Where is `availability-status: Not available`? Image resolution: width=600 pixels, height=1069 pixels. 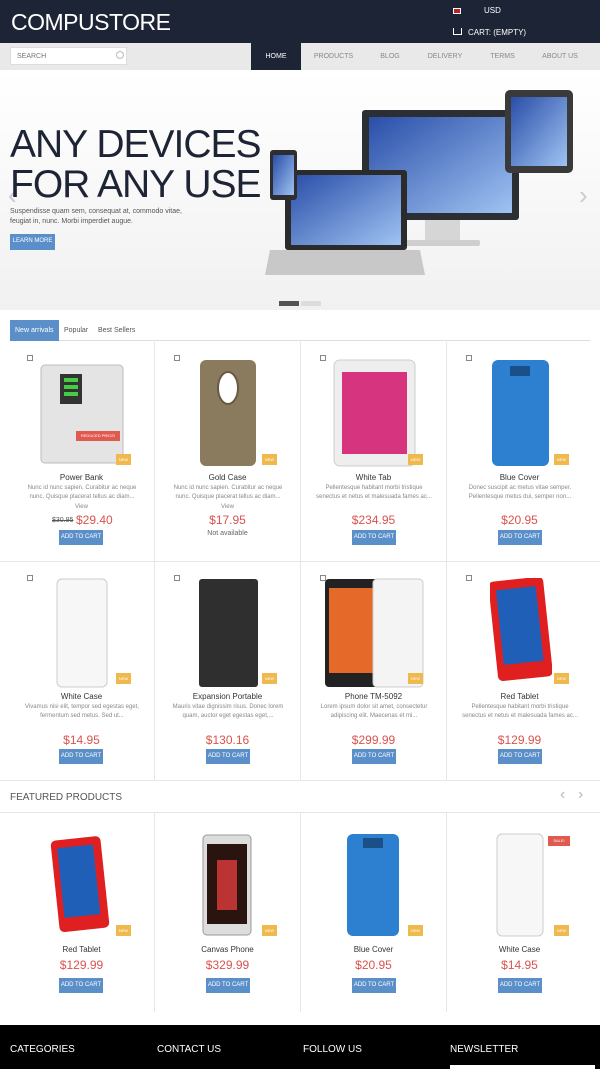
availability-status: Not available is located at coordinates (227, 533).